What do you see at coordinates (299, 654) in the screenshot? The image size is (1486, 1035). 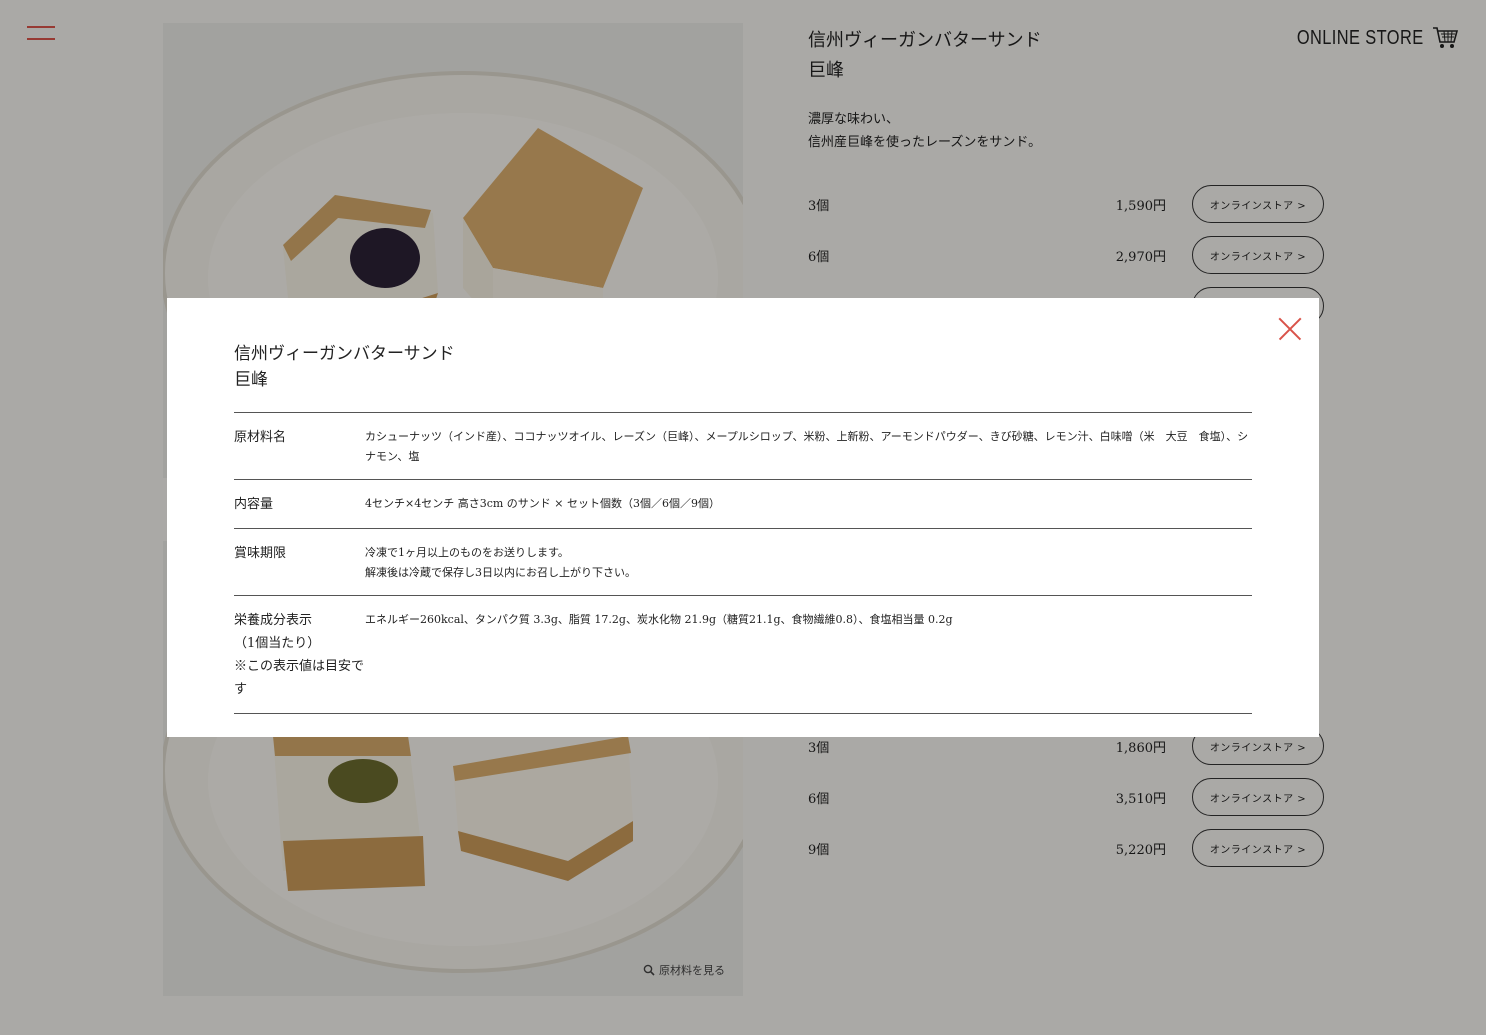 I see `row-label: 栄養成分表示 （1個当たり） ※この表示値は目安です` at bounding box center [299, 654].